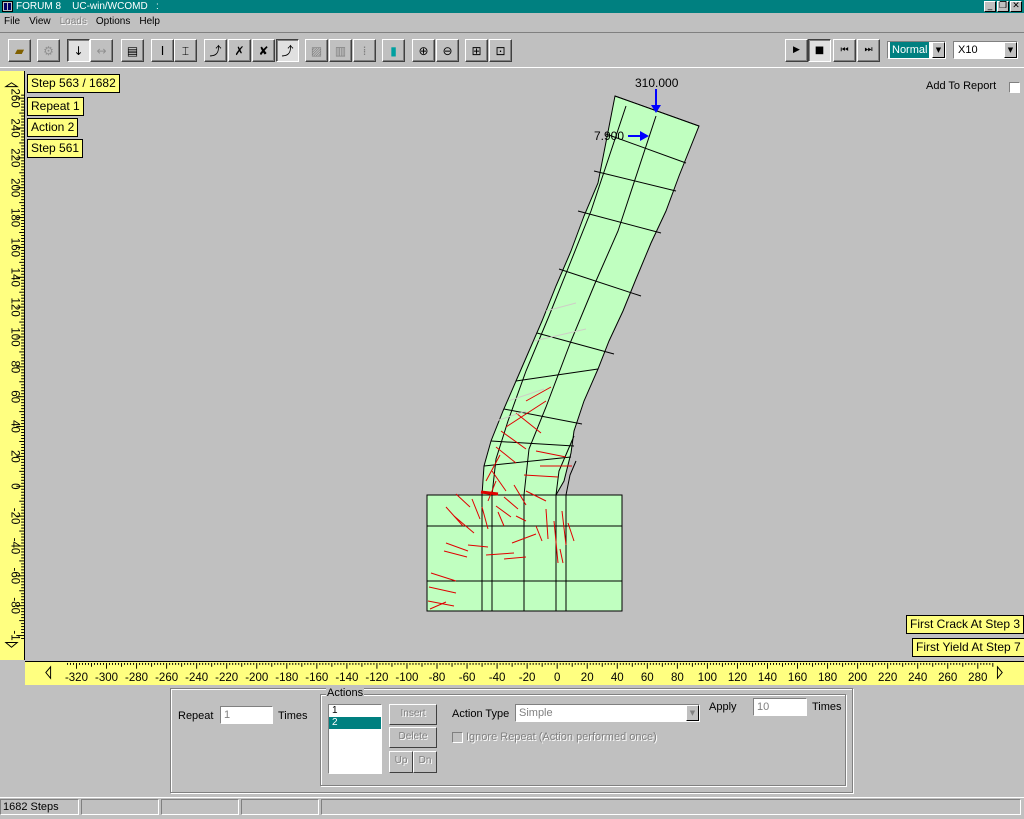 The width and height of the screenshot is (1024, 819). What do you see at coordinates (215, 50) in the screenshot?
I see `deformed-shape-button: ⤴` at bounding box center [215, 50].